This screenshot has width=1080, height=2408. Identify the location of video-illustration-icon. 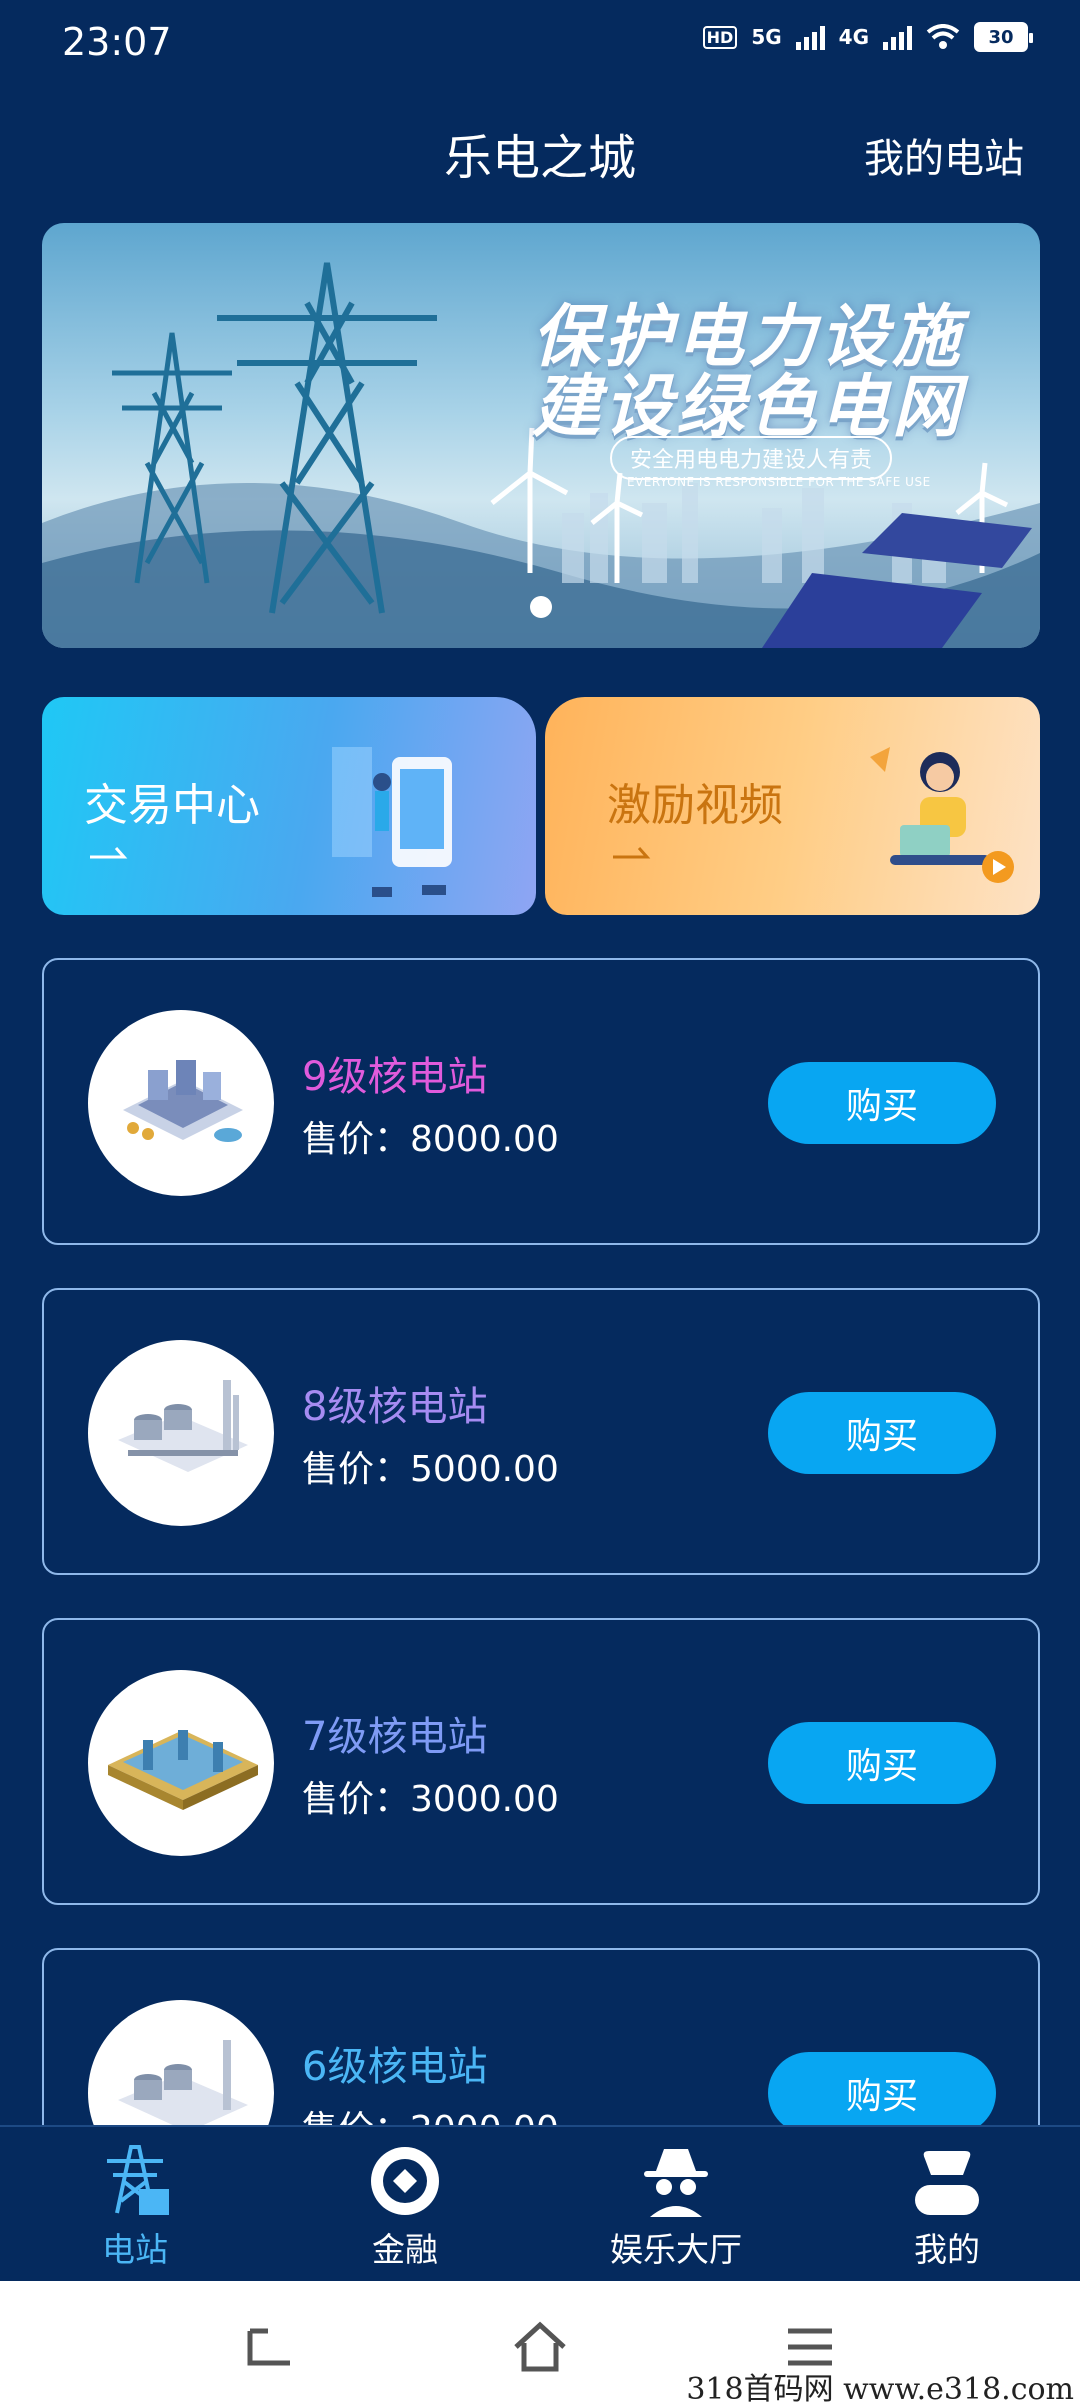
(942, 815).